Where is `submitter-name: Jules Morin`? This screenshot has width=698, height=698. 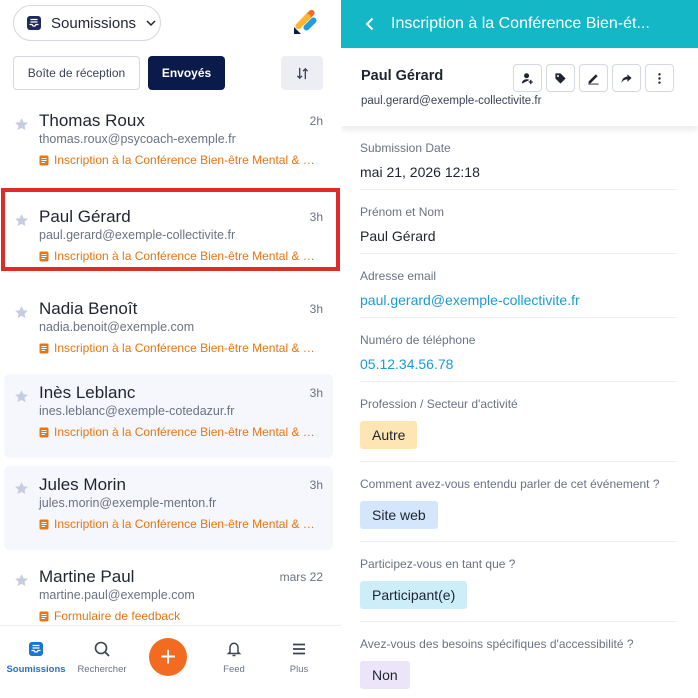
submitter-name: Jules Morin is located at coordinates (82, 484).